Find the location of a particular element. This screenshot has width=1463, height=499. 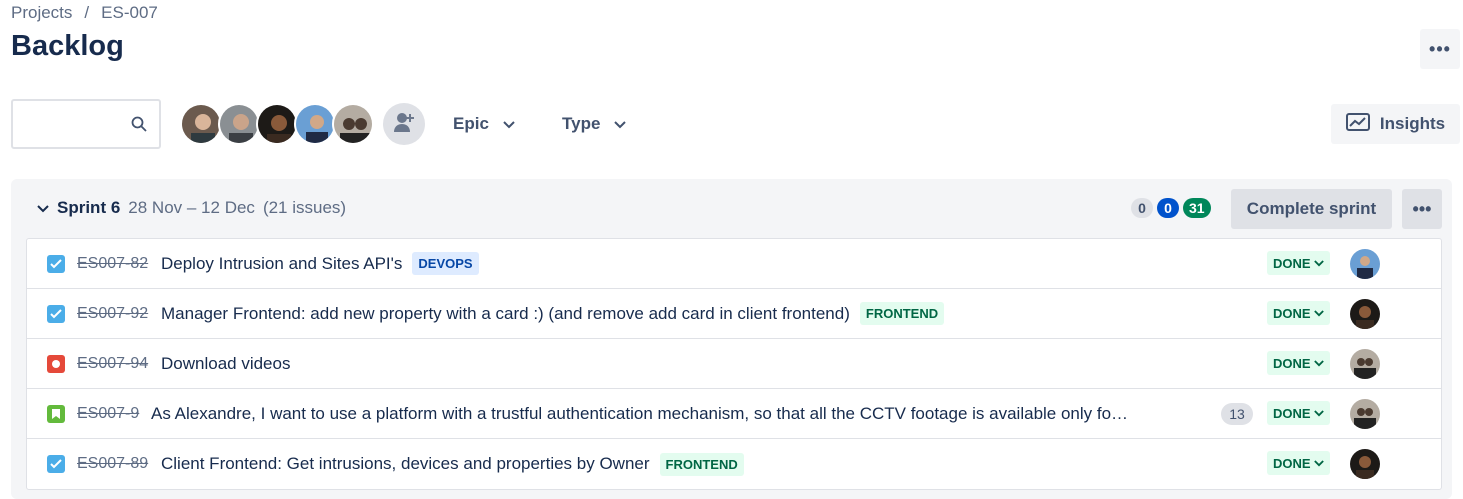

issue-summary-wrap: Download videos is located at coordinates (225, 364).